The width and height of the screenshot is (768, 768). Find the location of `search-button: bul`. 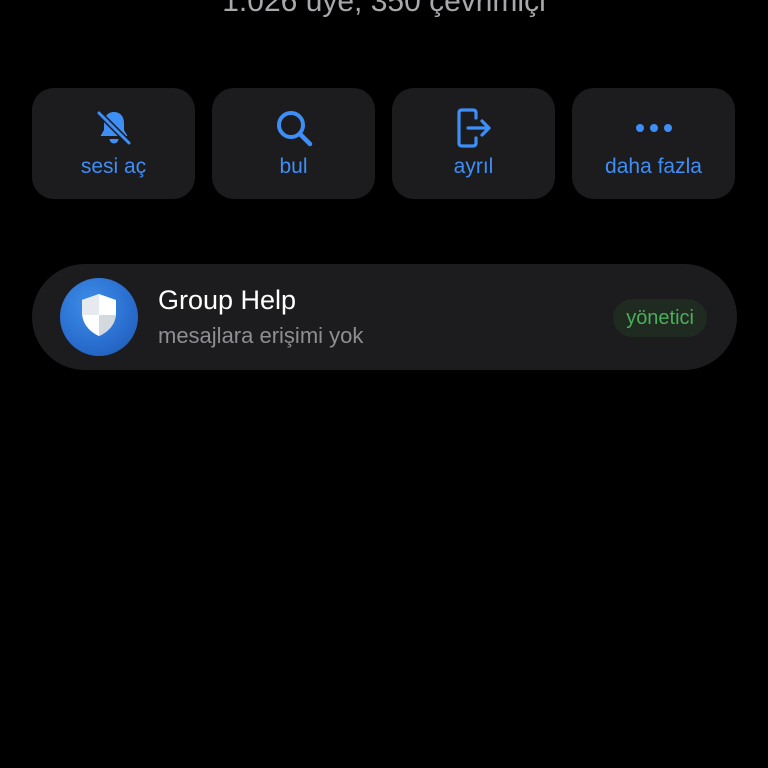

search-button: bul is located at coordinates (293, 143).